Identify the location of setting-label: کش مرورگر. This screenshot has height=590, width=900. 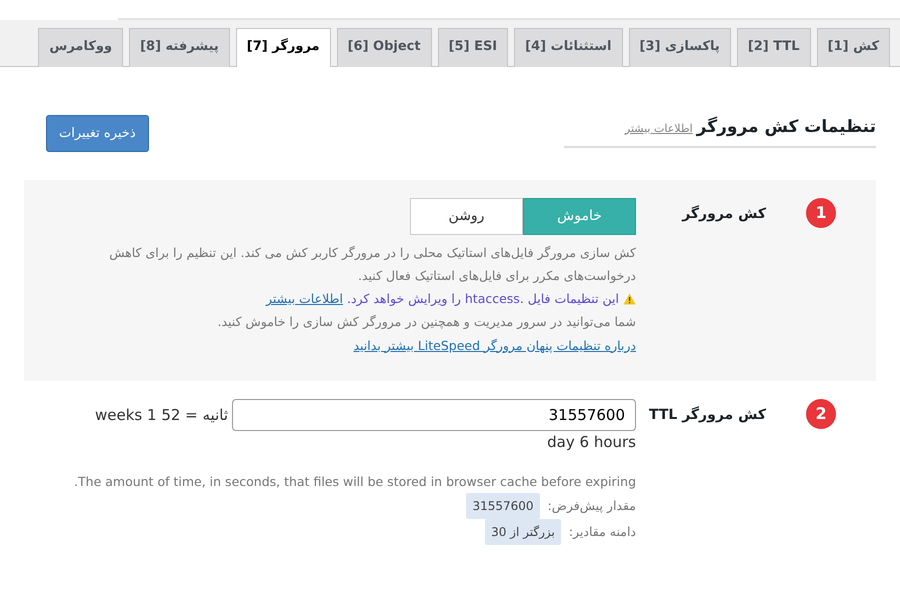
(723, 214).